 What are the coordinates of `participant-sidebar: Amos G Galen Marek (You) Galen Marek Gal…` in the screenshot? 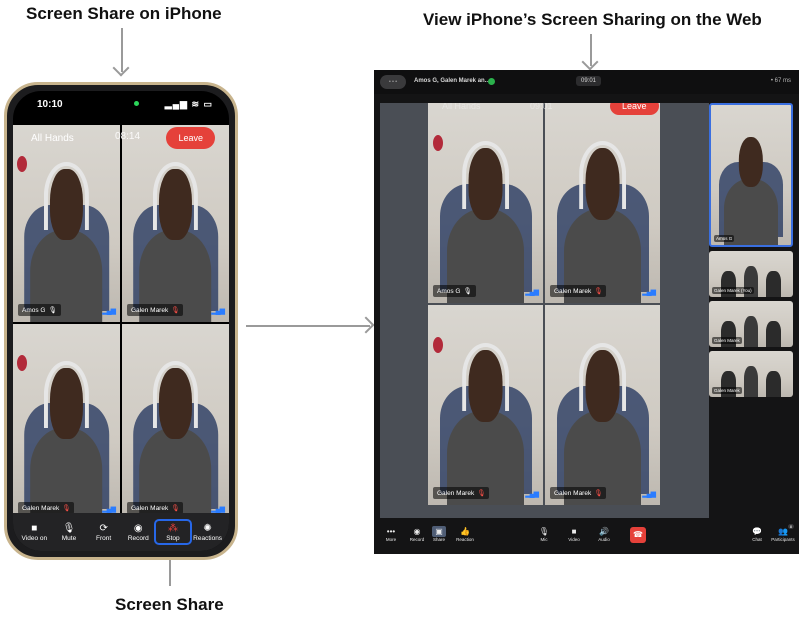 It's located at (751, 253).